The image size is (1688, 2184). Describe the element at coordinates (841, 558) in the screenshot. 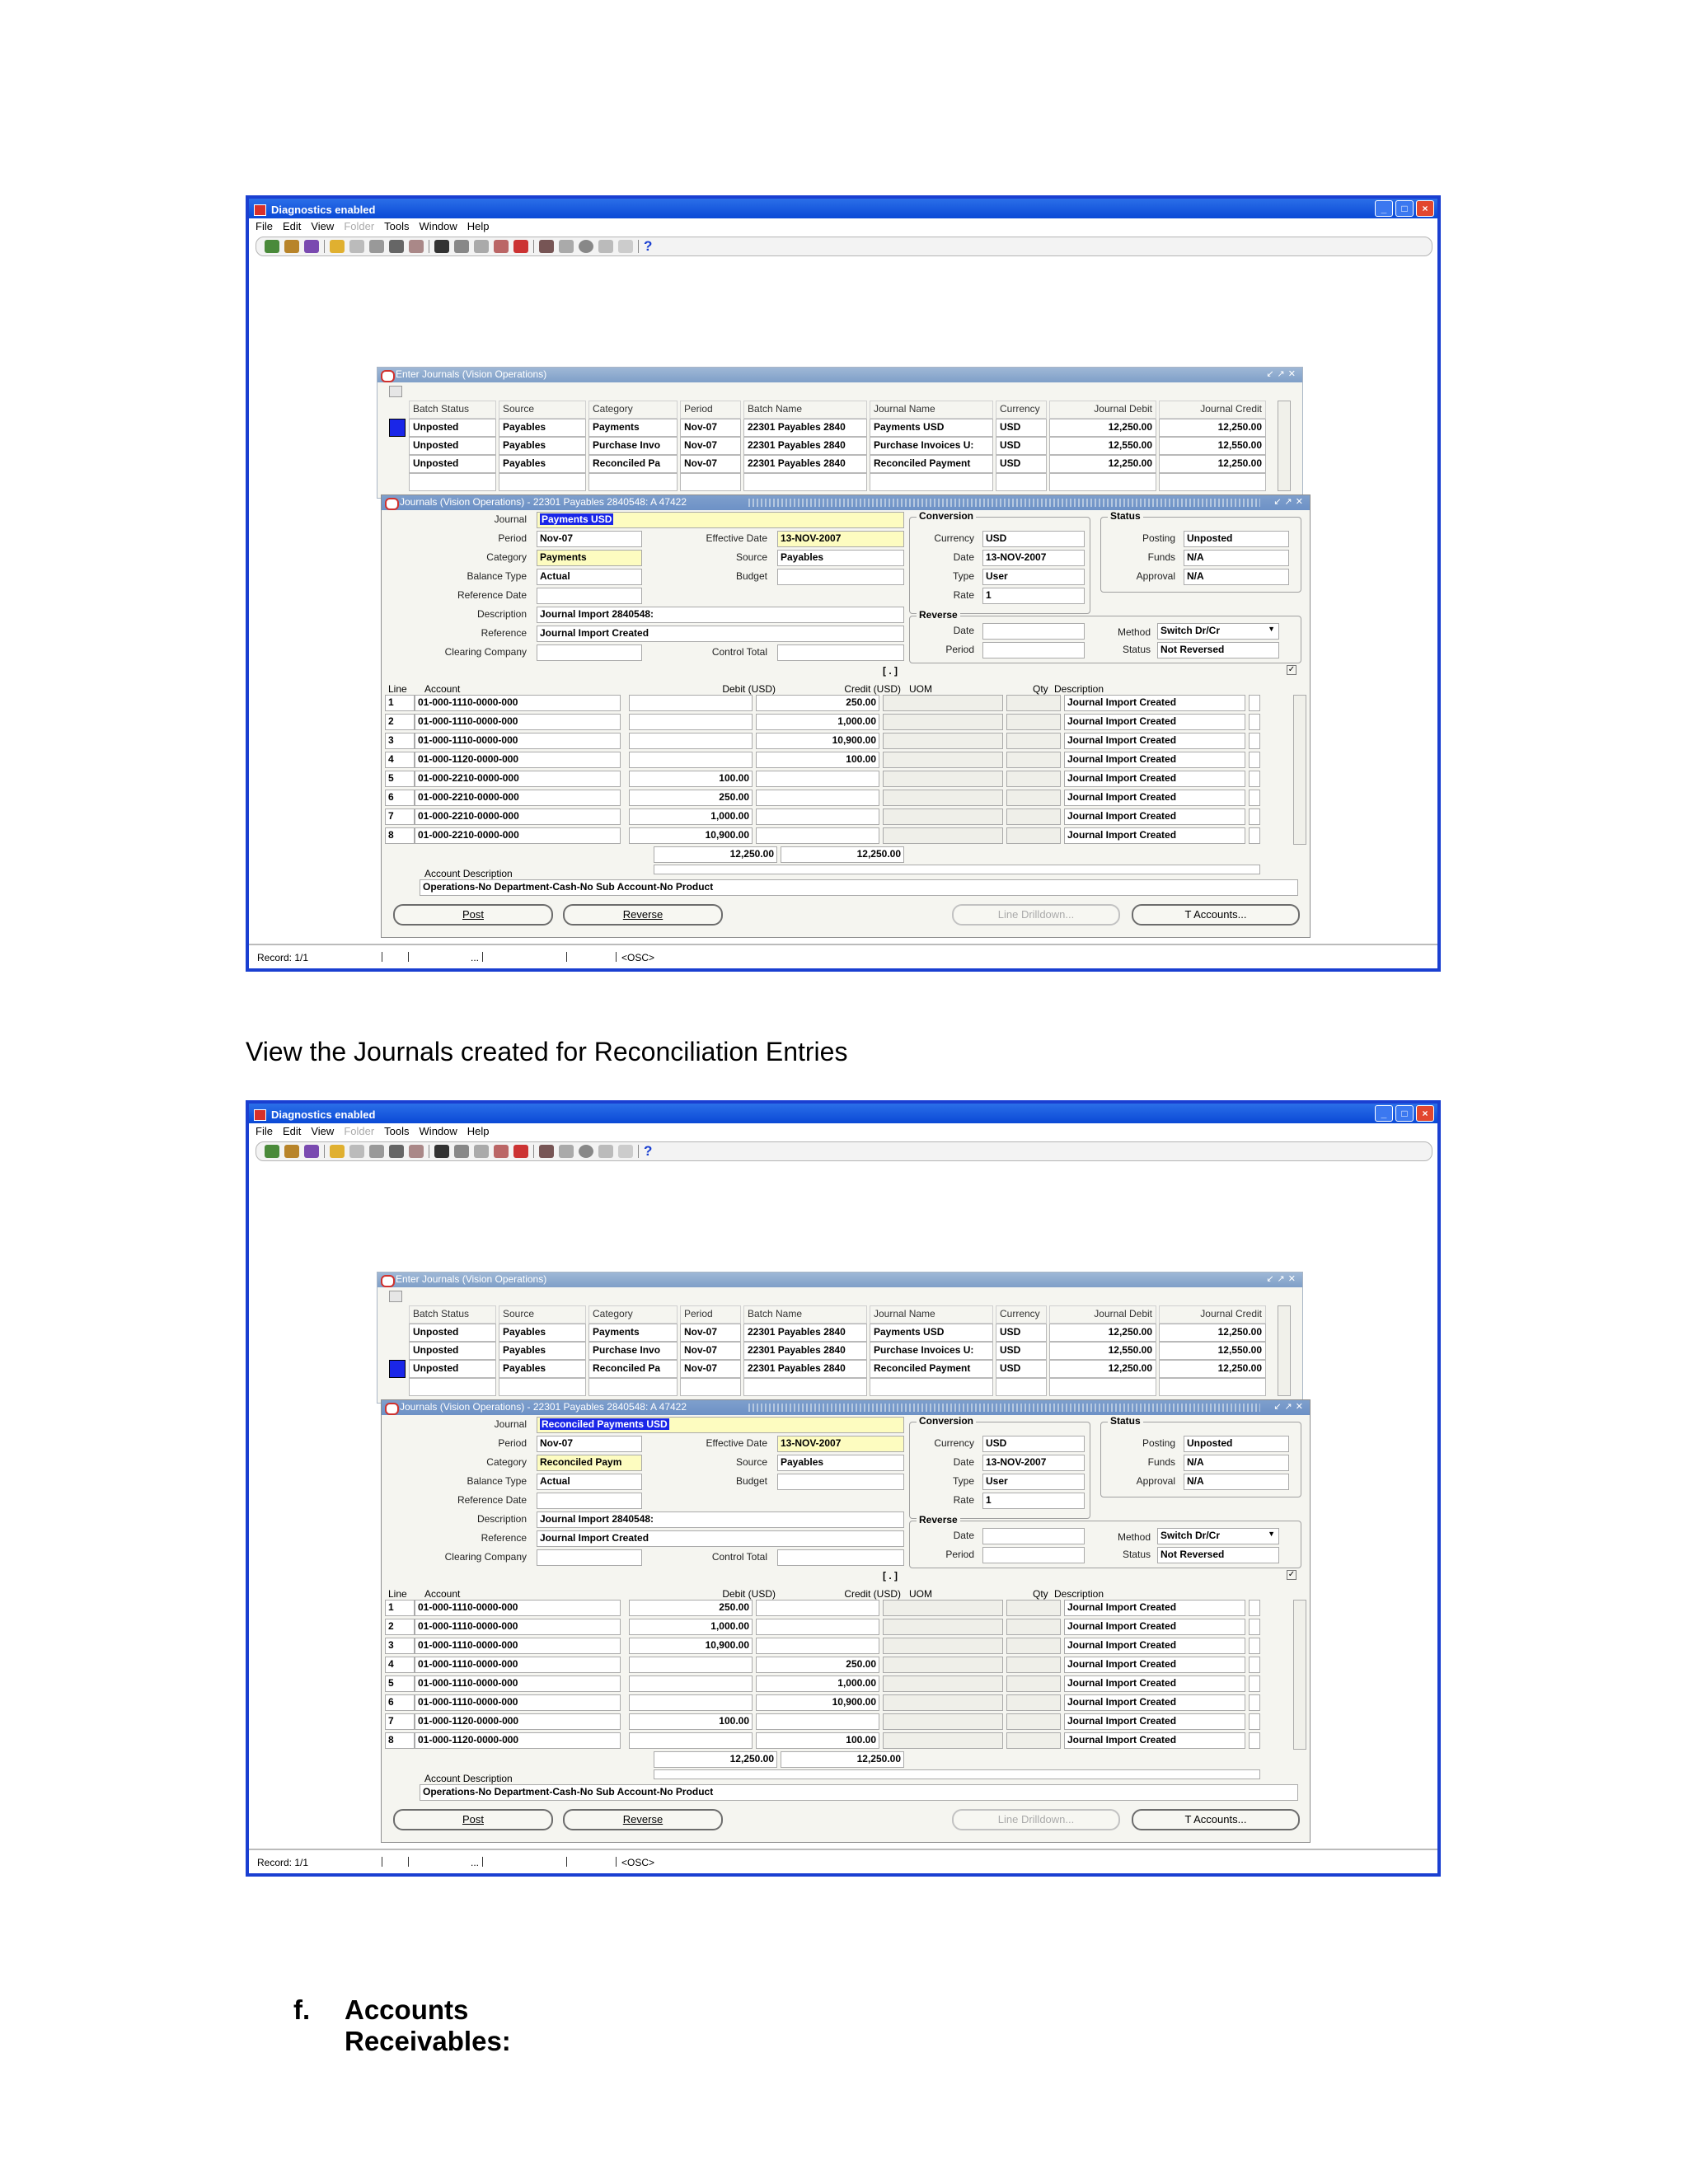

I see `source-field: Payables` at that location.